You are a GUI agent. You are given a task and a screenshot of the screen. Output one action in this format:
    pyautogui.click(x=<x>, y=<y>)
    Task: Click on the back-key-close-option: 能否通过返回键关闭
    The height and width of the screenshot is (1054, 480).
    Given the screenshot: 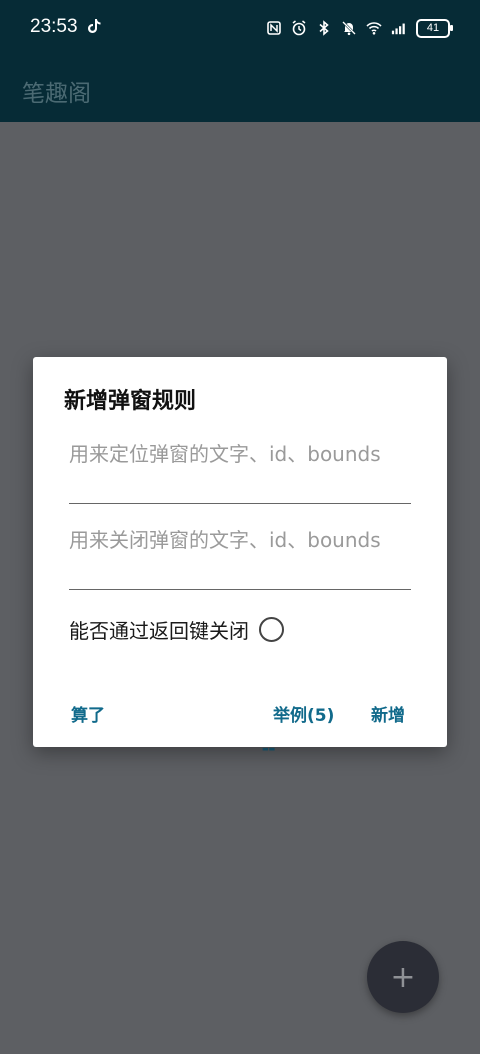 What is the action you would take?
    pyautogui.click(x=176, y=629)
    